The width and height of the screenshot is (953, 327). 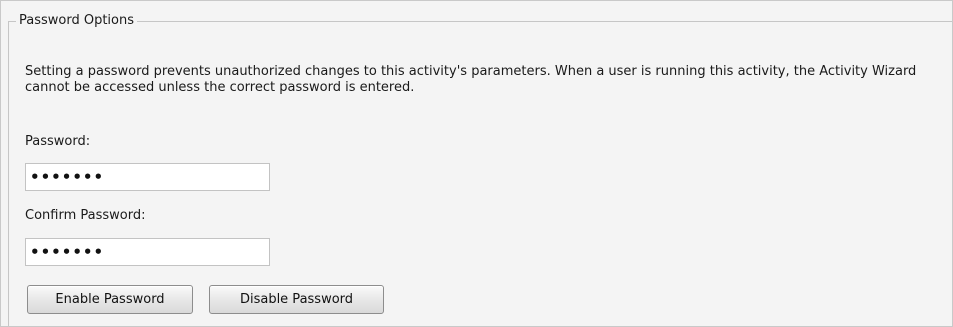 What do you see at coordinates (147, 252) in the screenshot?
I see `confirm-password-input` at bounding box center [147, 252].